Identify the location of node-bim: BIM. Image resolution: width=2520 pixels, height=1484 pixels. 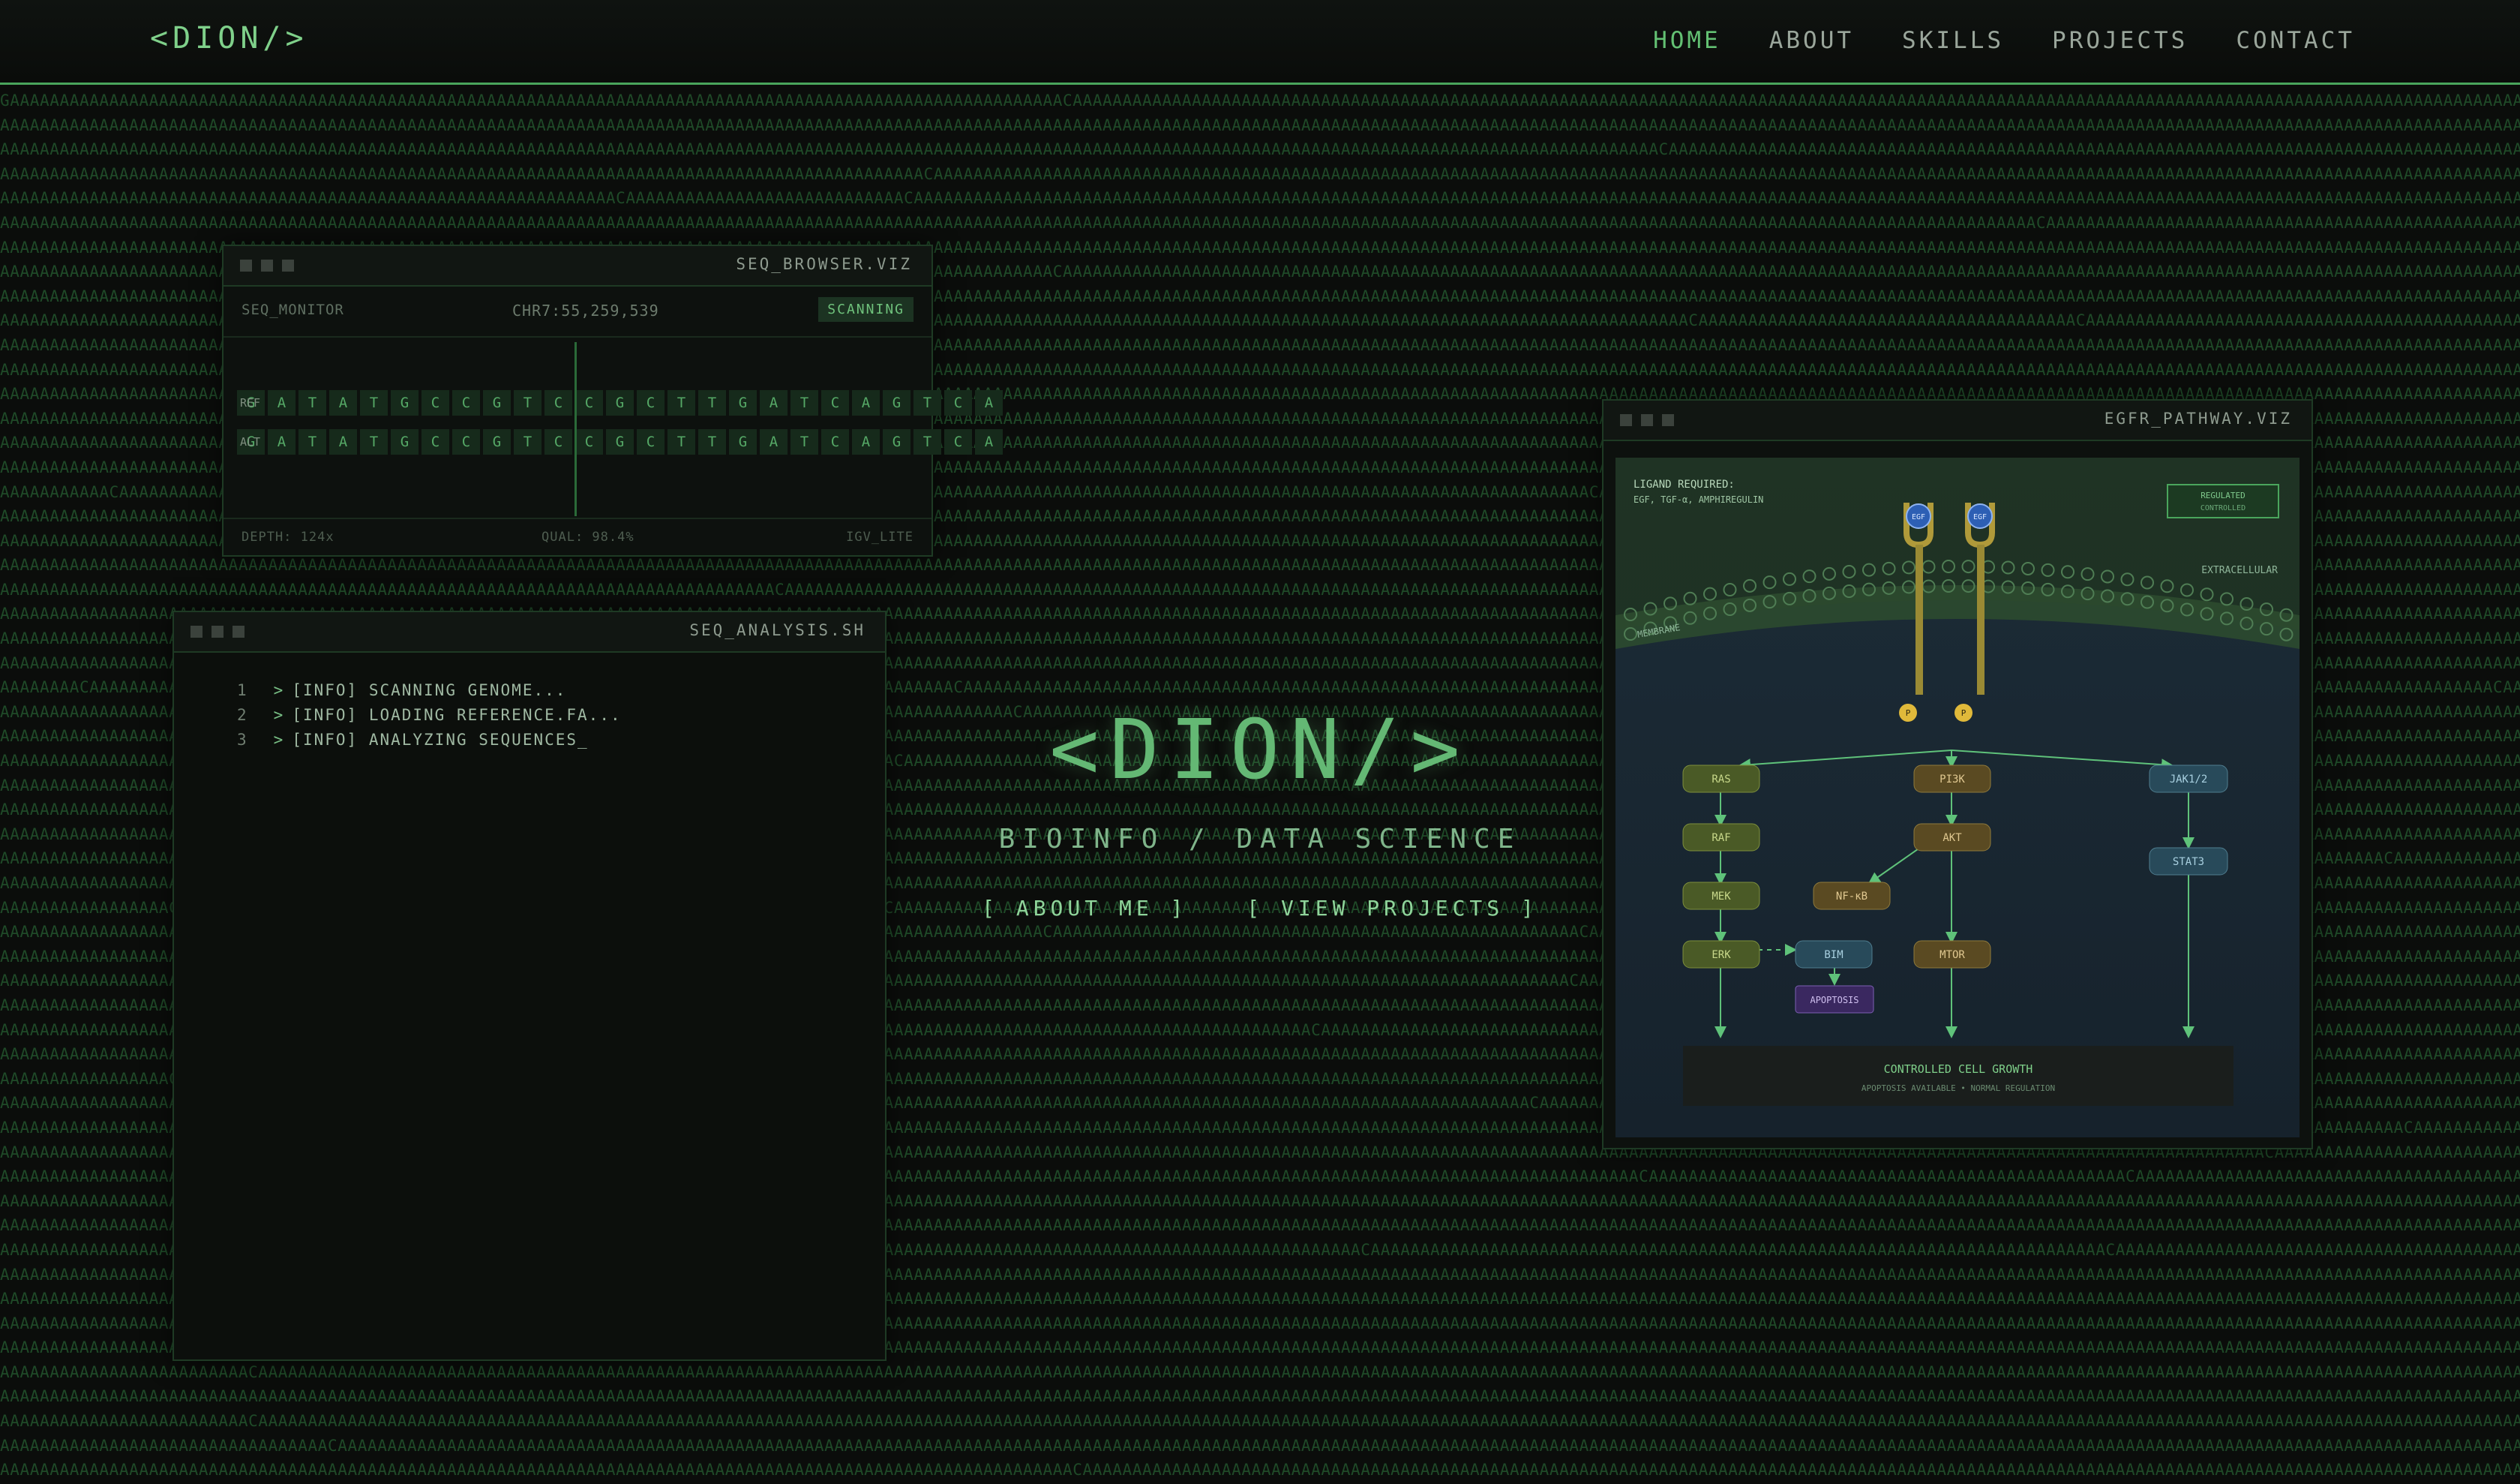
(1834, 954).